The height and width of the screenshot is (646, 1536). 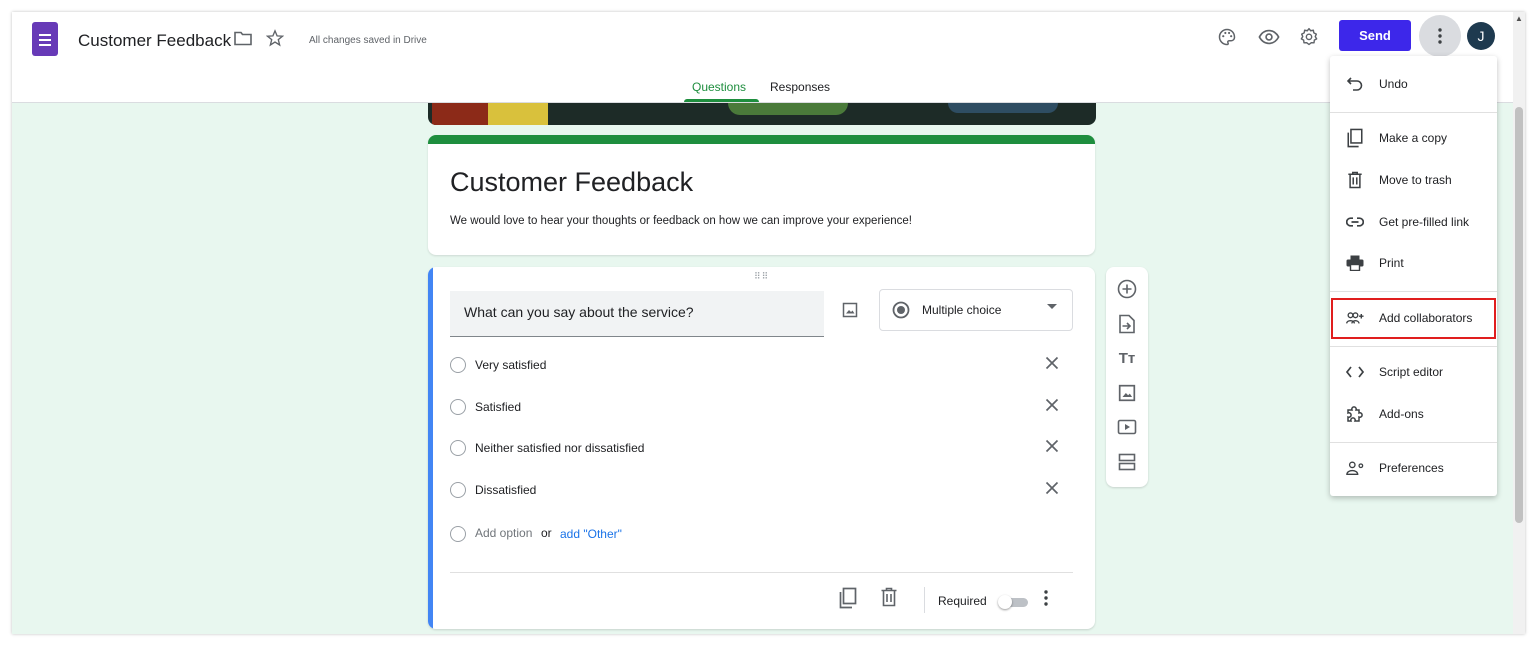 I want to click on option-label: Neither satisfied nor dissatisfied, so click(x=559, y=448).